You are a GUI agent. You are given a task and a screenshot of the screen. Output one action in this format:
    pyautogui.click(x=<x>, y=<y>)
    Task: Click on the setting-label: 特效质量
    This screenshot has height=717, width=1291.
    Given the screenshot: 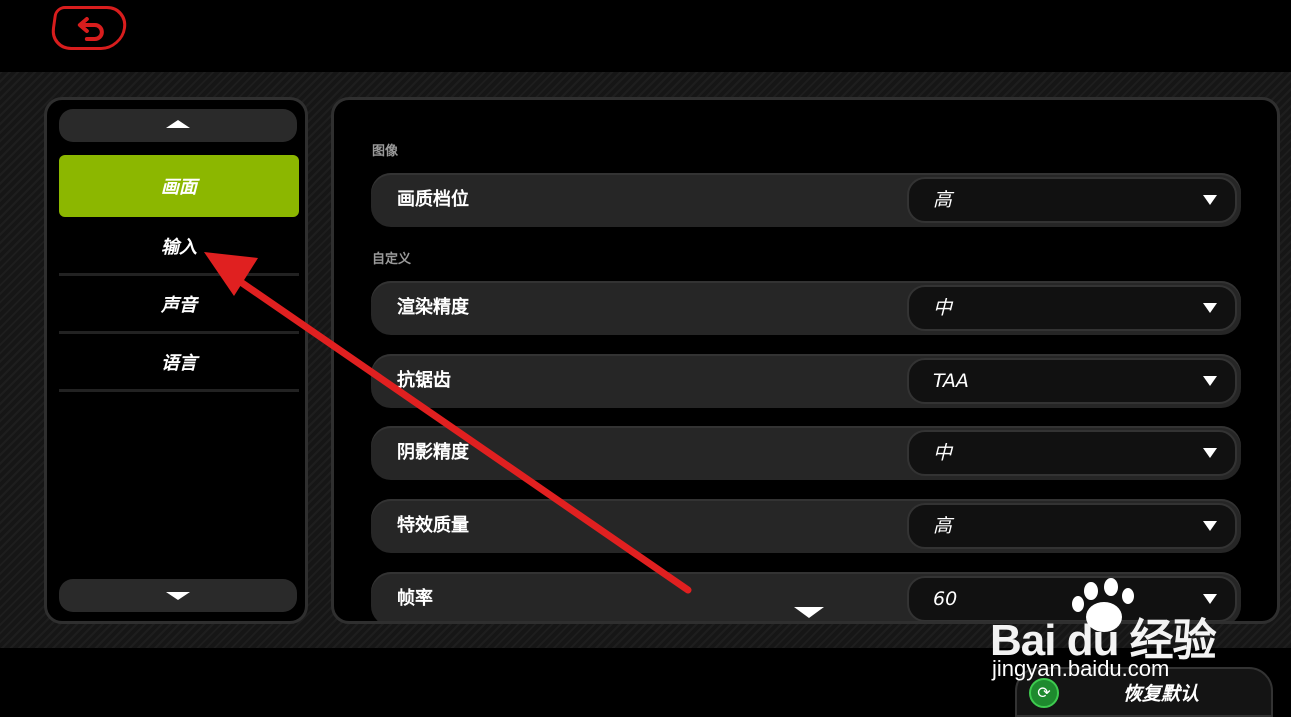 What is the action you would take?
    pyautogui.click(x=433, y=525)
    